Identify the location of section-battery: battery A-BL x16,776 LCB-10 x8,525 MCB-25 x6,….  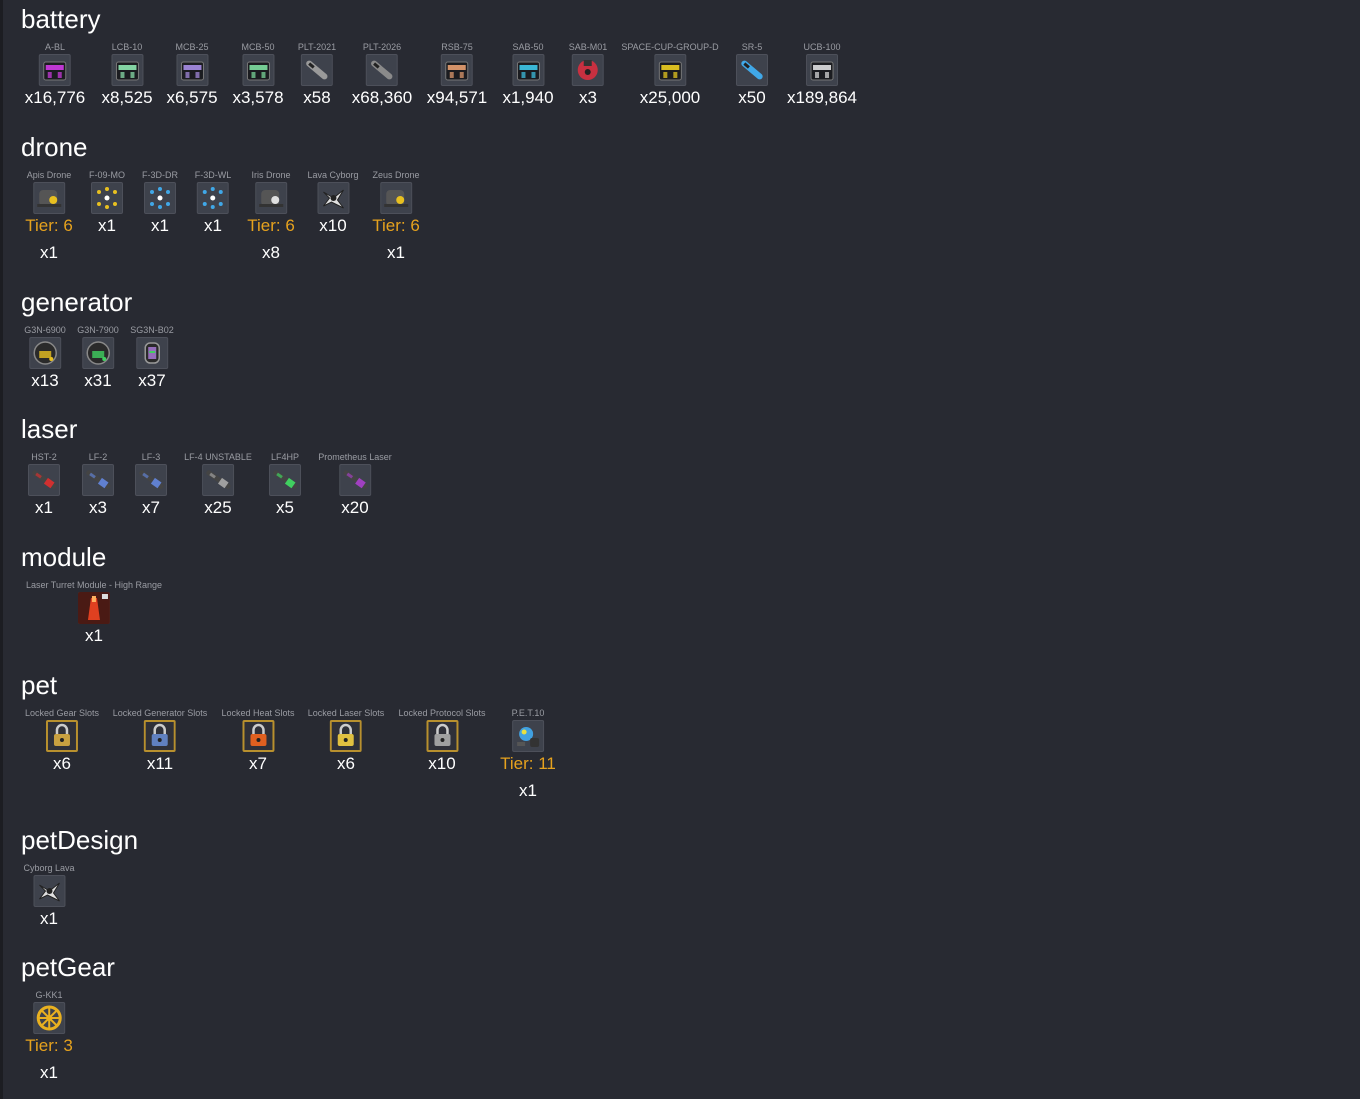
(439, 55).